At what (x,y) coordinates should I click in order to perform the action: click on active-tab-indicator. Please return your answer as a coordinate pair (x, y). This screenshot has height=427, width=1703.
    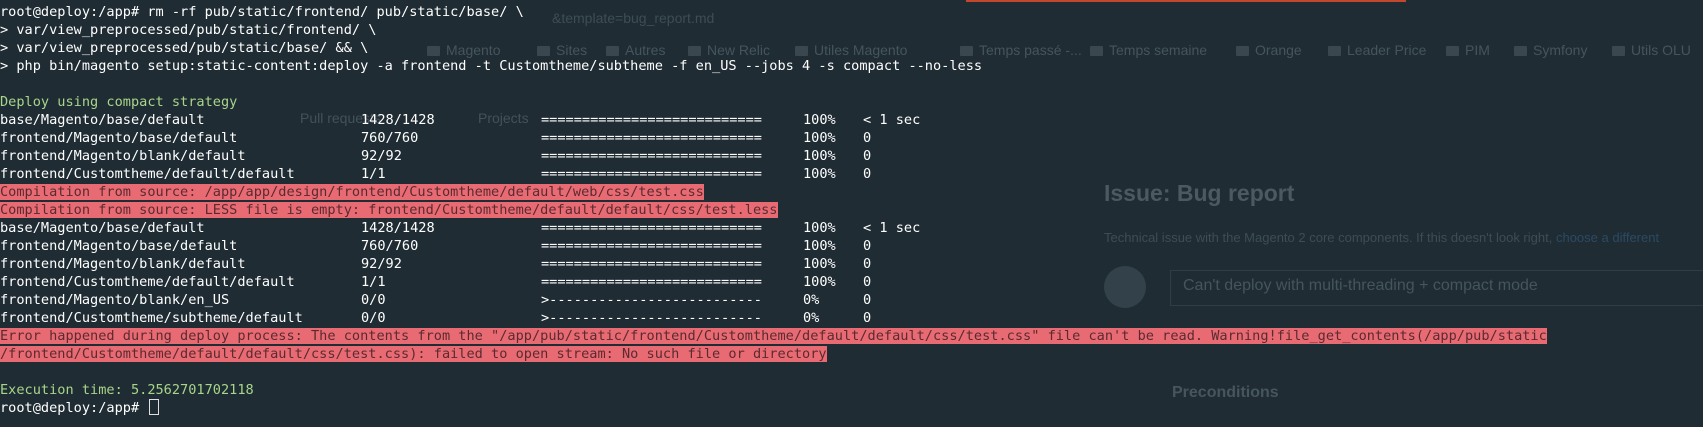
    Looking at the image, I should click on (1186, 1).